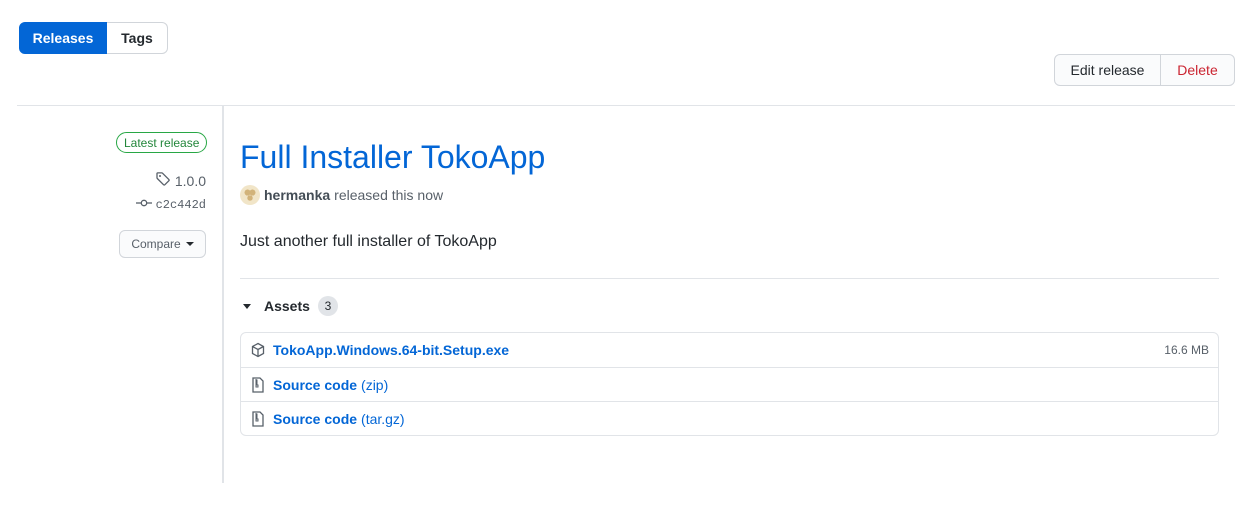 Image resolution: width=1255 pixels, height=518 pixels. Describe the element at coordinates (223, 294) in the screenshot. I see `timeline-line` at that location.